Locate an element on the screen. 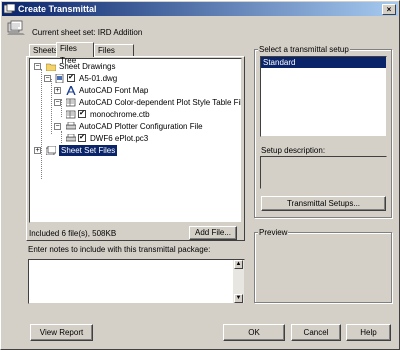 The width and height of the screenshot is (400, 350). tree-node-label-selected: Sheet Set Files is located at coordinates (88, 150).